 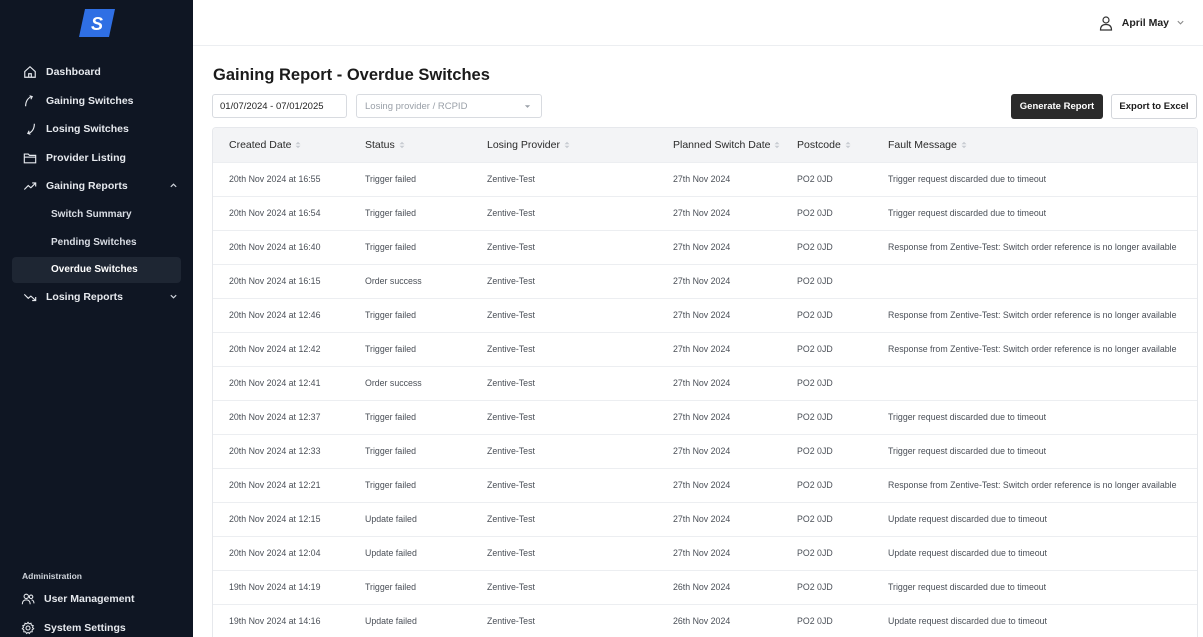 I want to click on column-header-status: Status, so click(x=410, y=145).